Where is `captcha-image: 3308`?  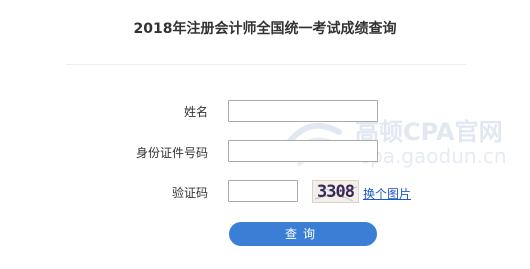 captcha-image: 3308 is located at coordinates (335, 191).